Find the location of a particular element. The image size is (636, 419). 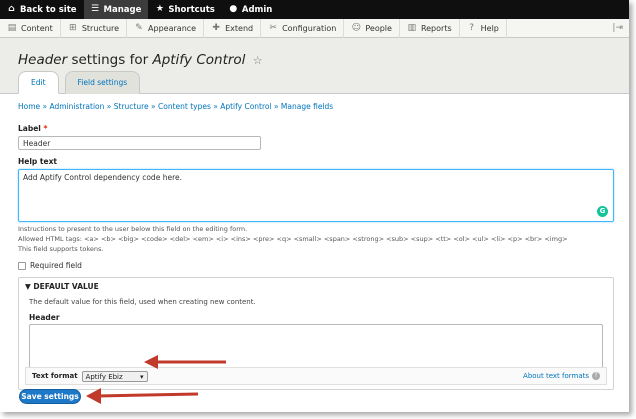

help-text-value: Add Aptify Control dependency code here. is located at coordinates (102, 177).